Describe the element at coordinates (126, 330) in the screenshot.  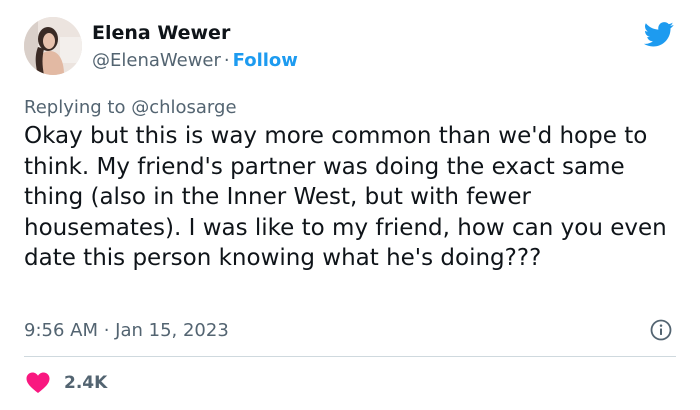
I see `tweet-timestamp: 9:56 AM · Jan 15, 2023` at that location.